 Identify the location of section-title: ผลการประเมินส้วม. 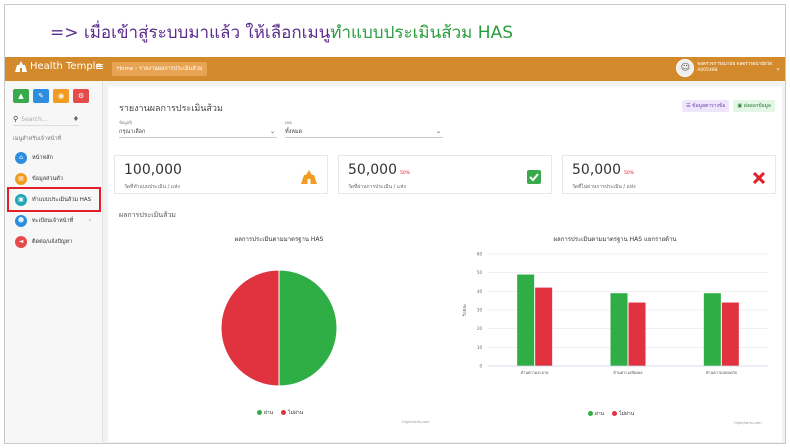
(147, 215).